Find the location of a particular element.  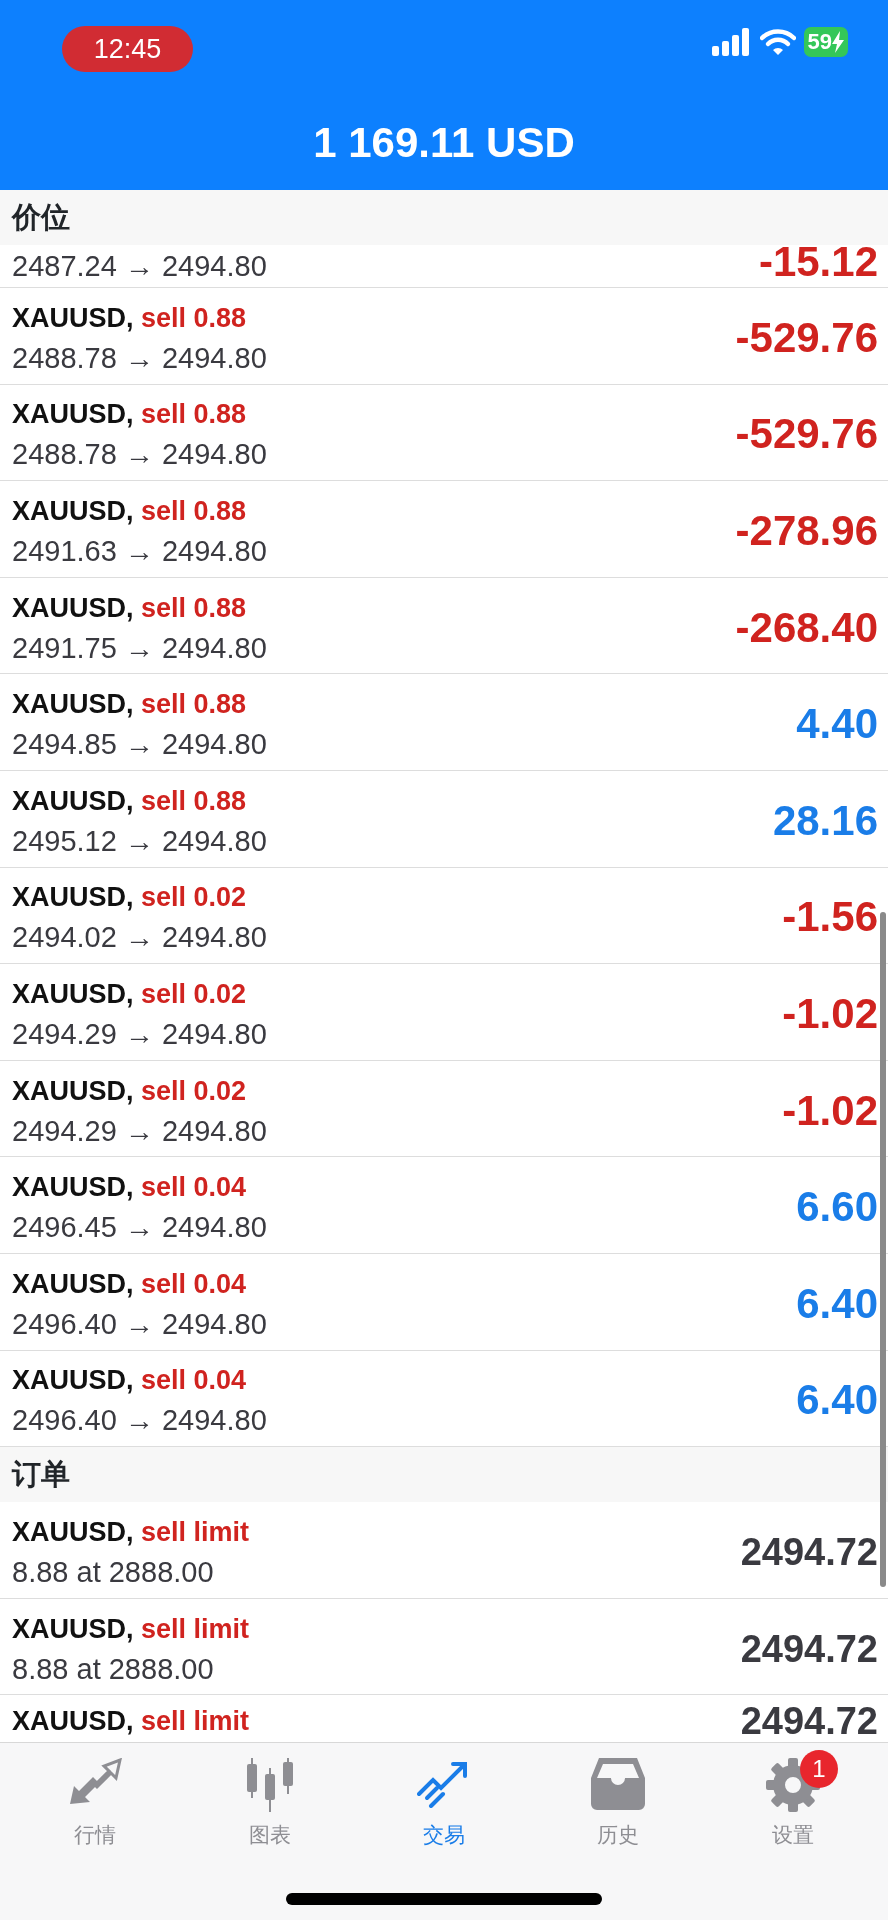

tab-button: 行情 is located at coordinates (95, 1831).